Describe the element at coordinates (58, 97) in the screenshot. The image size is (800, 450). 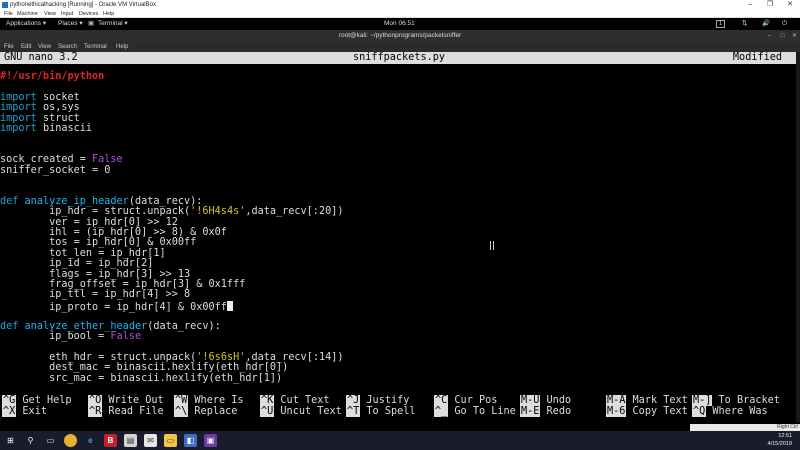
I see `code-token: socket` at that location.